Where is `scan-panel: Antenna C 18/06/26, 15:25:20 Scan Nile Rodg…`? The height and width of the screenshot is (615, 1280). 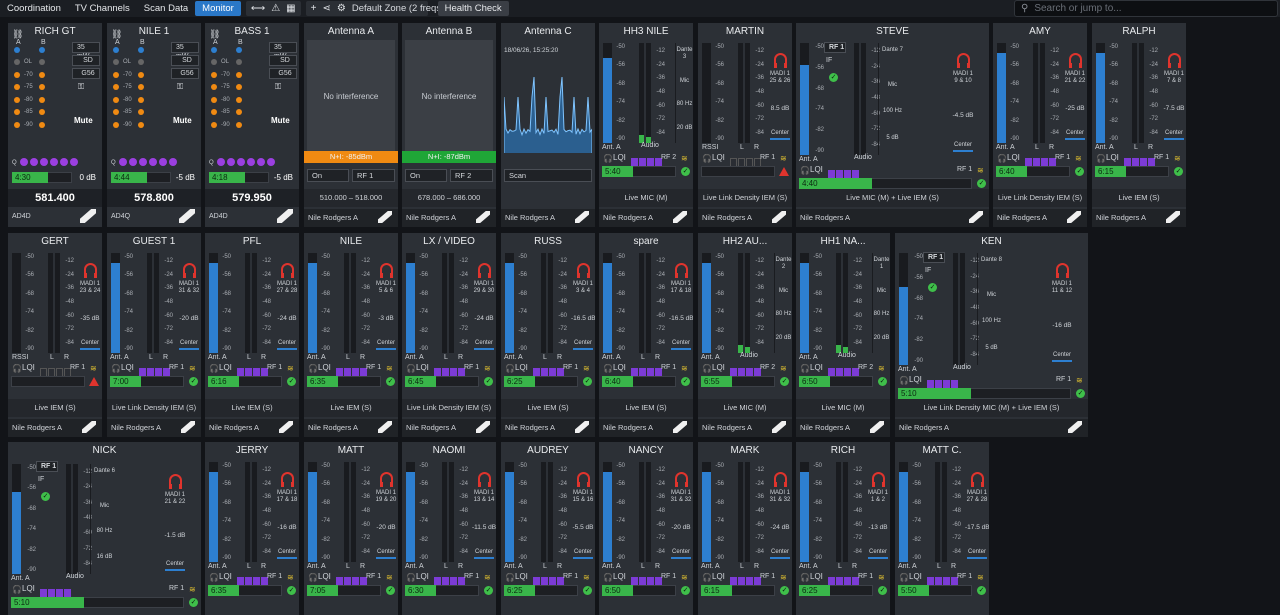 scan-panel: Antenna C 18/06/26, 15:25:20 Scan Nile Rodg… is located at coordinates (548, 125).